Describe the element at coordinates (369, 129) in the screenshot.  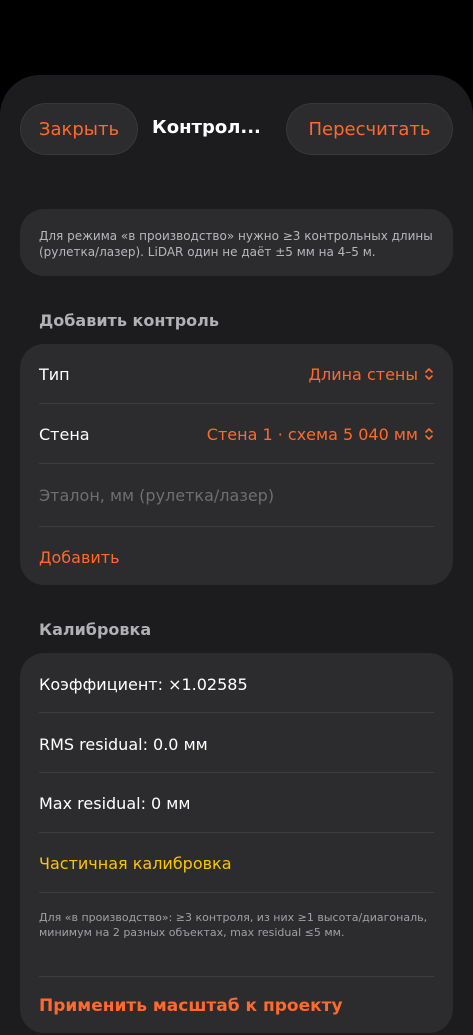
I see `recalculate-button: Пересчитать` at that location.